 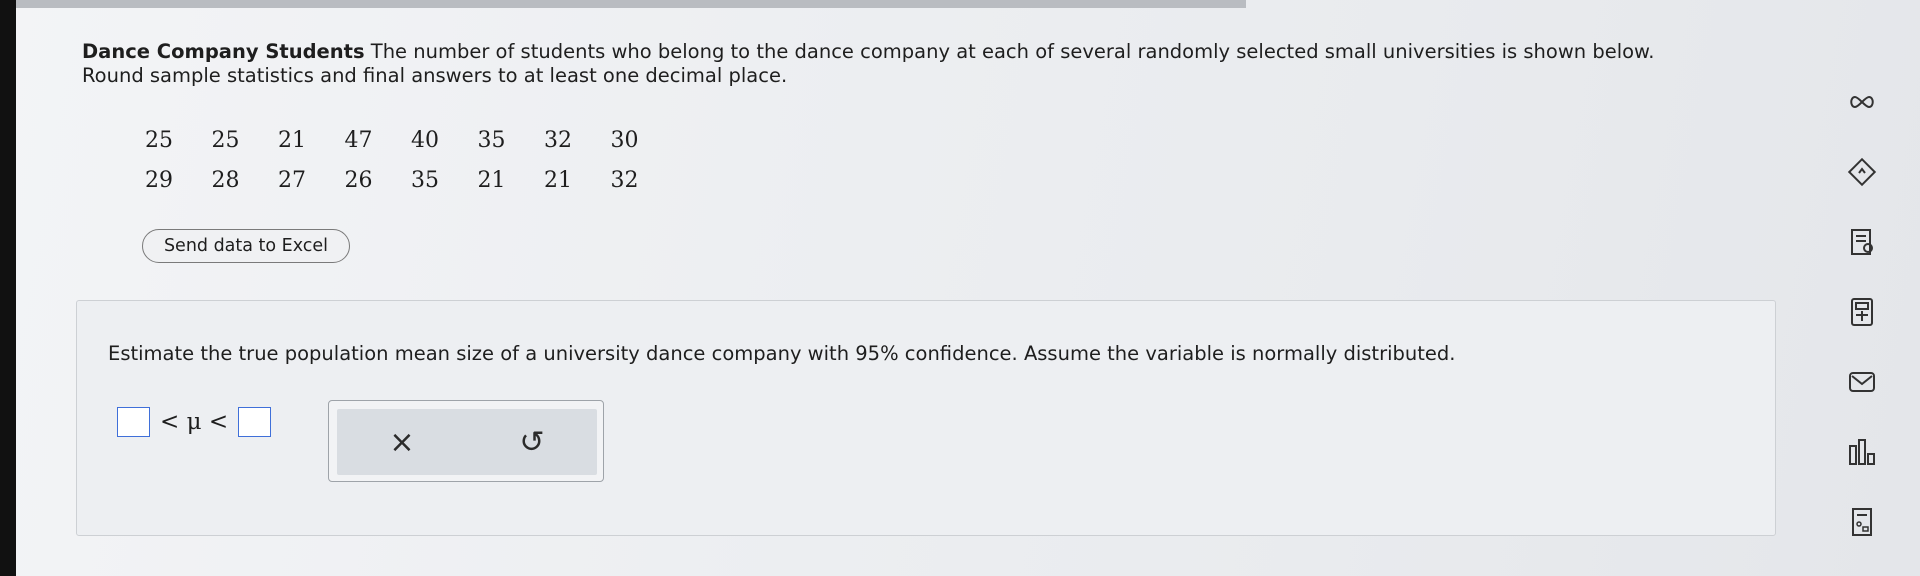 I want to click on data-cell: 26, so click(x=358, y=180).